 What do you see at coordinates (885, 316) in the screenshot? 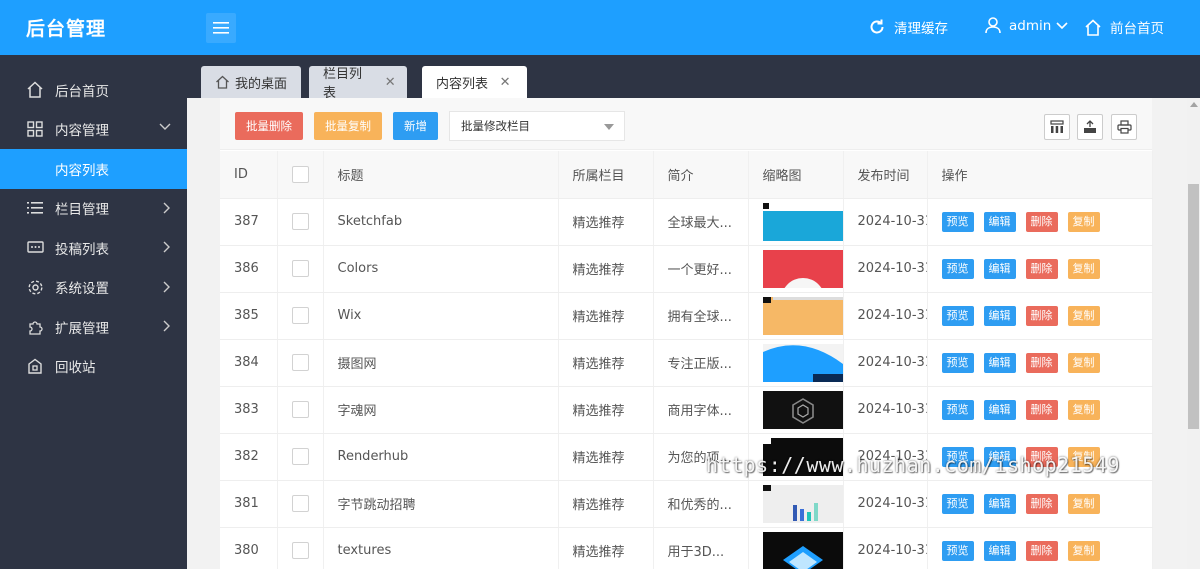
I see `row-publish-time: 2024-10-31` at bounding box center [885, 316].